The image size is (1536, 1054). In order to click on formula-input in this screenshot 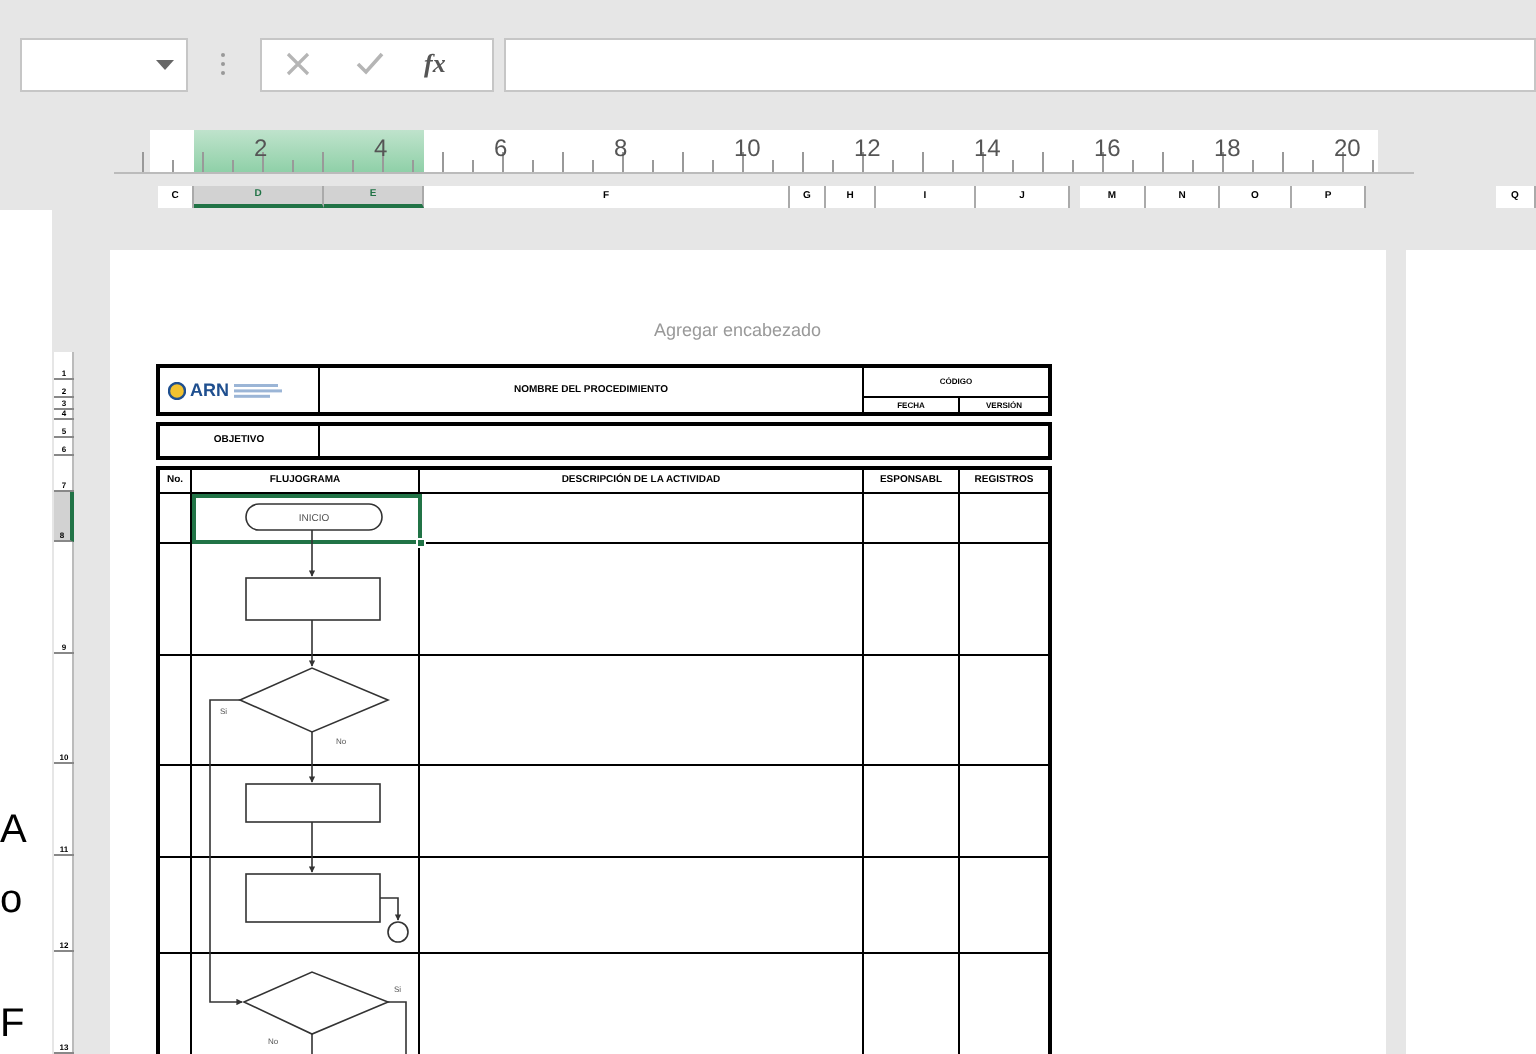, I will do `click(1020, 64)`.